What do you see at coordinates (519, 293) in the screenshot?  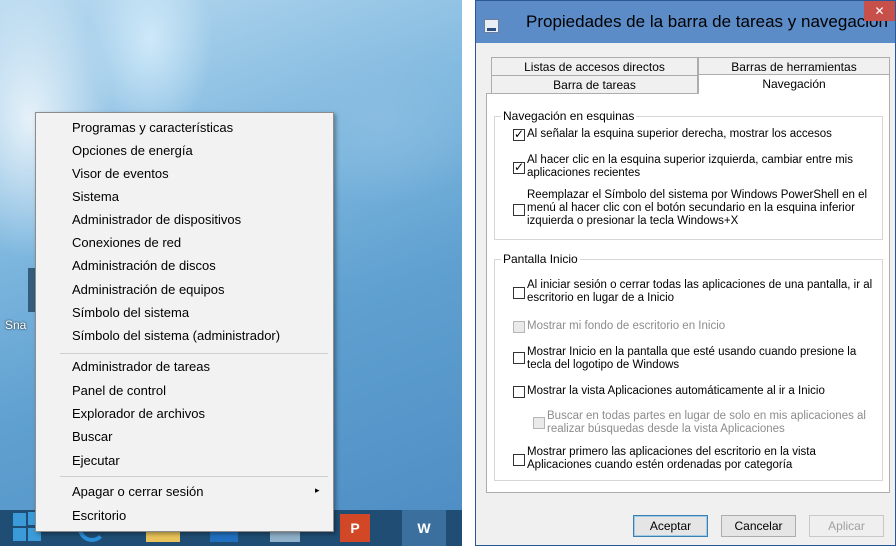 I see `checkbox-ir-escritorio` at bounding box center [519, 293].